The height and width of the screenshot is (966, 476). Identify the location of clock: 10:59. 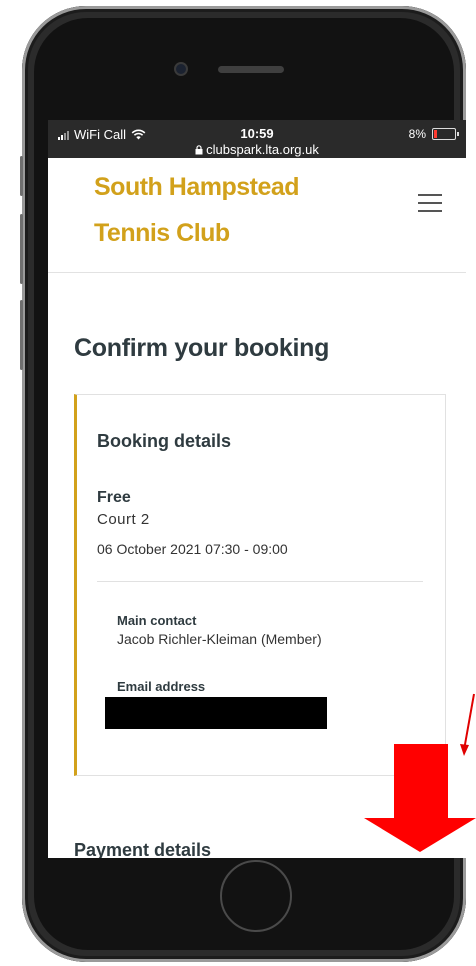
(257, 133).